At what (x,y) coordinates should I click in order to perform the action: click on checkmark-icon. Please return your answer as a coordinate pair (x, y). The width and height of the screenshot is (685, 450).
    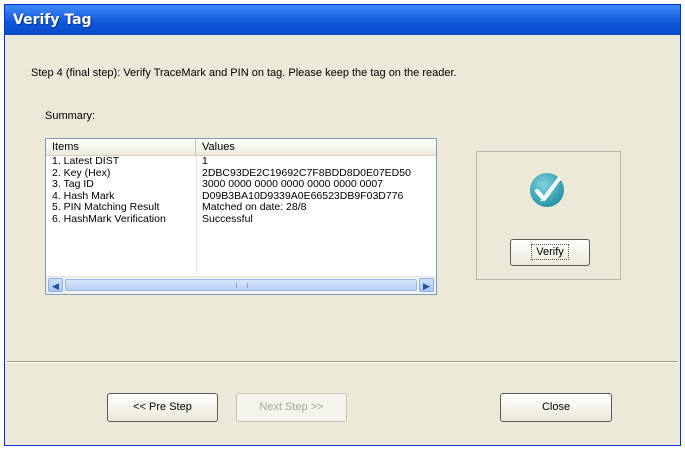
    Looking at the image, I should click on (547, 190).